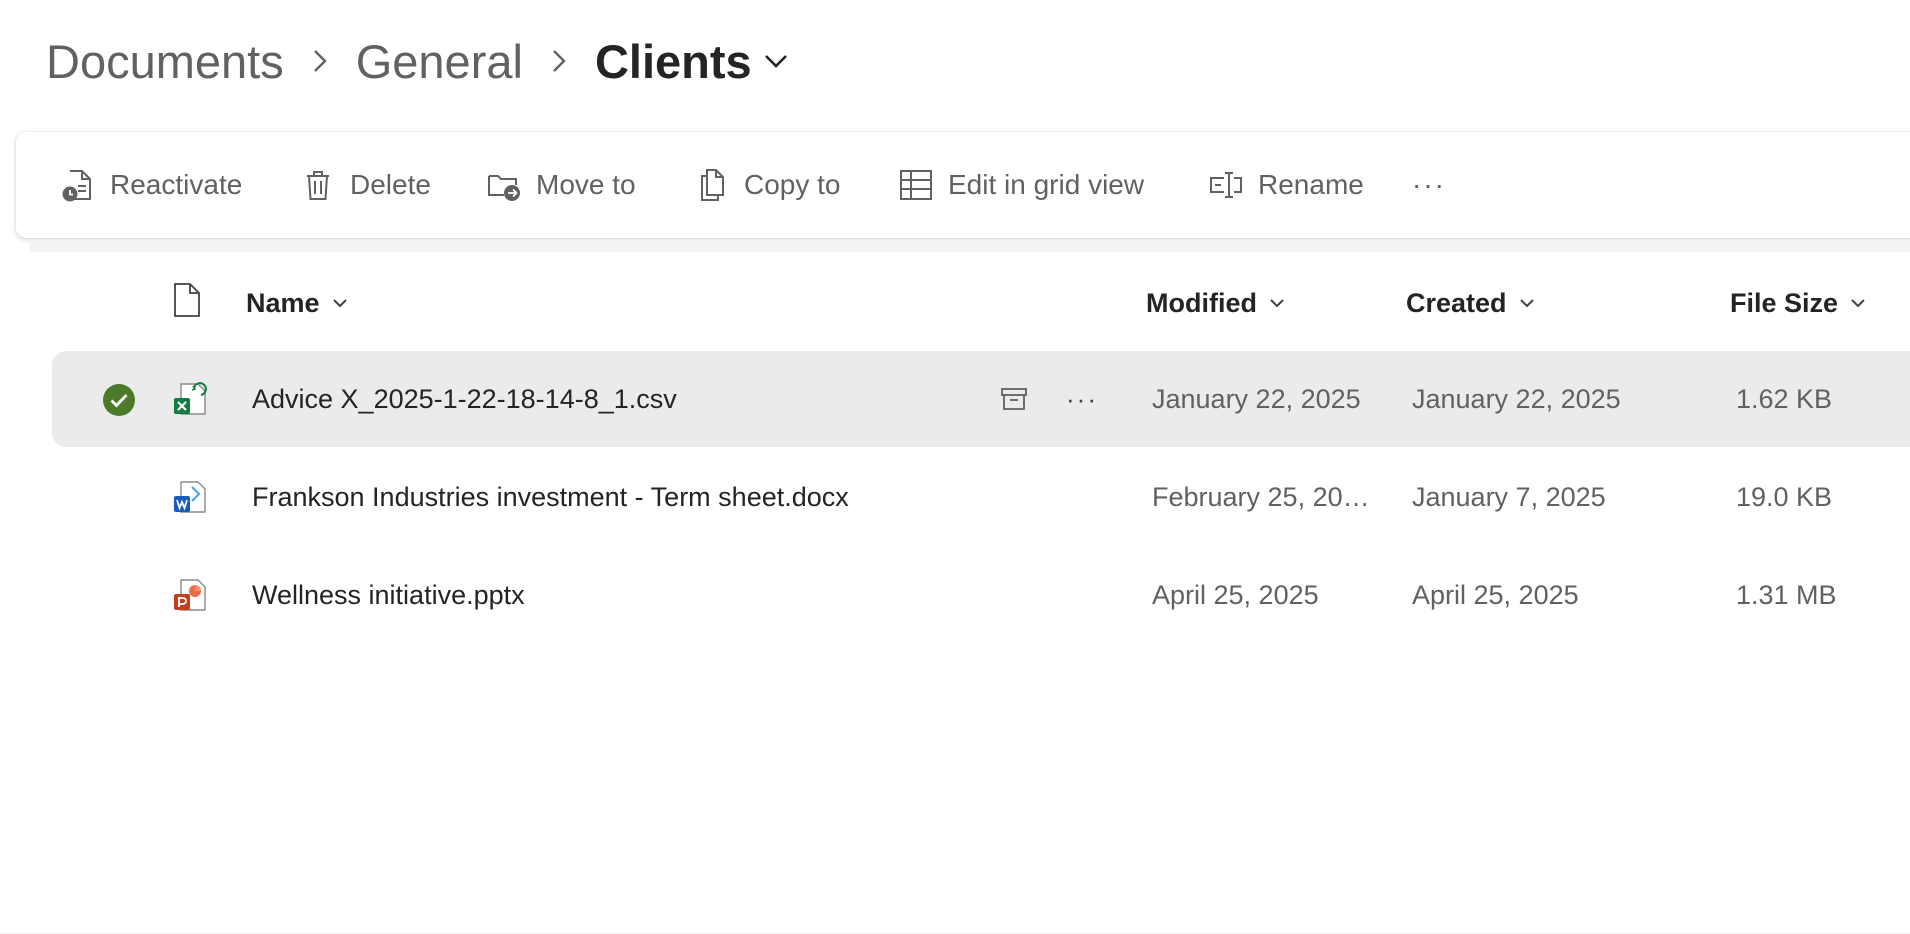 This screenshot has width=1910, height=934. Describe the element at coordinates (390, 184) in the screenshot. I see `delete-label: Delete` at that location.